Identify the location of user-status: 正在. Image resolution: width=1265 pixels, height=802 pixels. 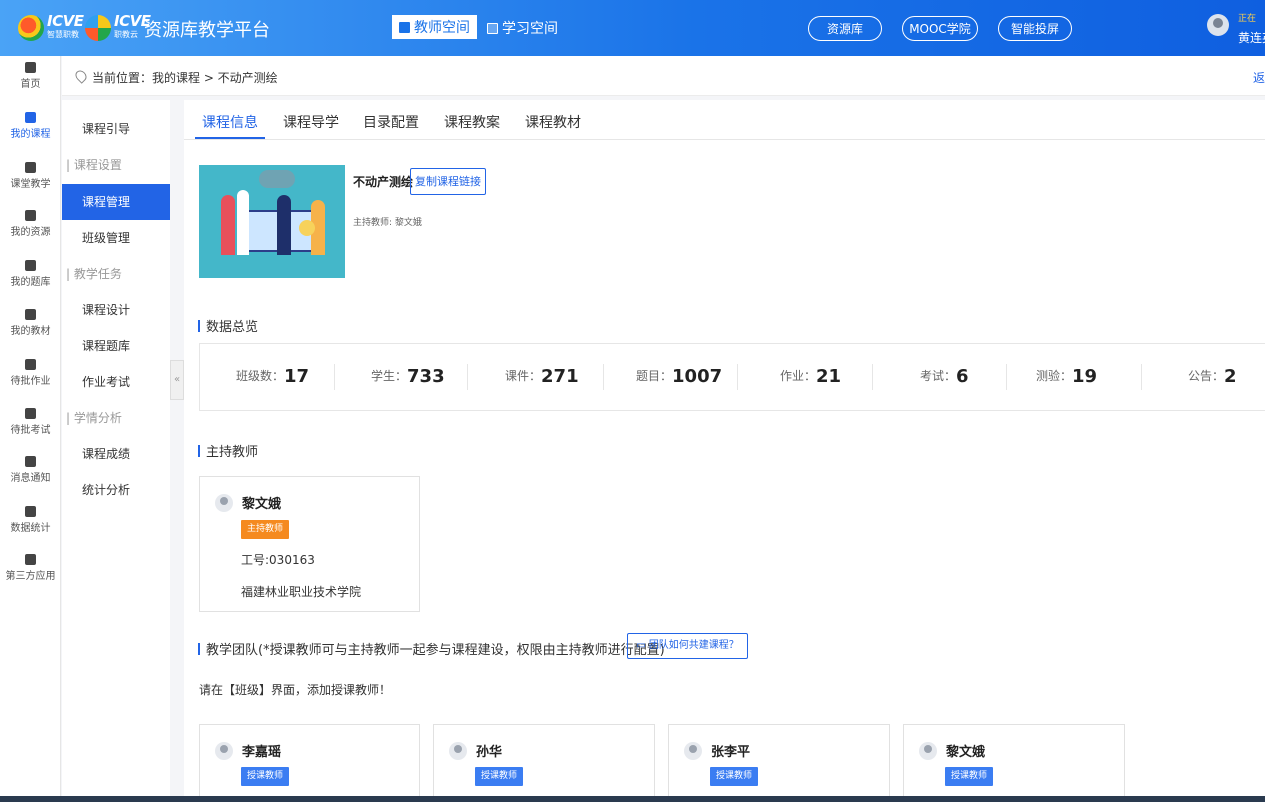
(1247, 19).